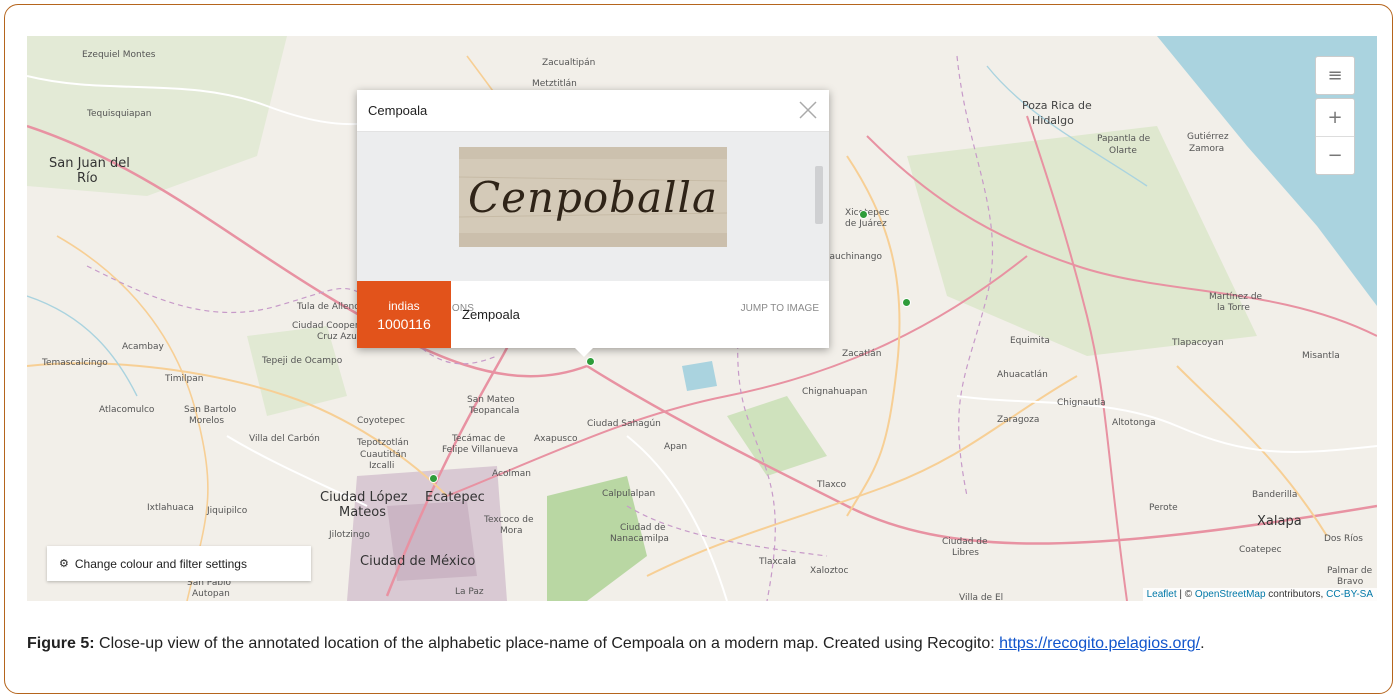  I want to click on leaflet-link: Leaflet, so click(1162, 594).